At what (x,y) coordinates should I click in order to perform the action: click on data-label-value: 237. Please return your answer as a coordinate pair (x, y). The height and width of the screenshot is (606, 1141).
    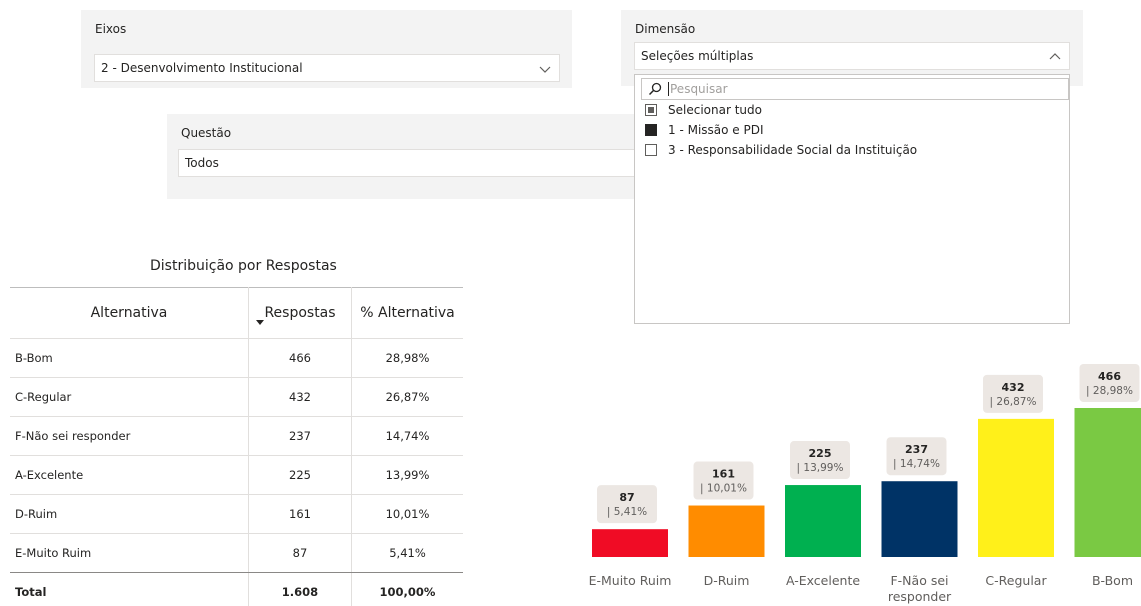
    Looking at the image, I should click on (916, 449).